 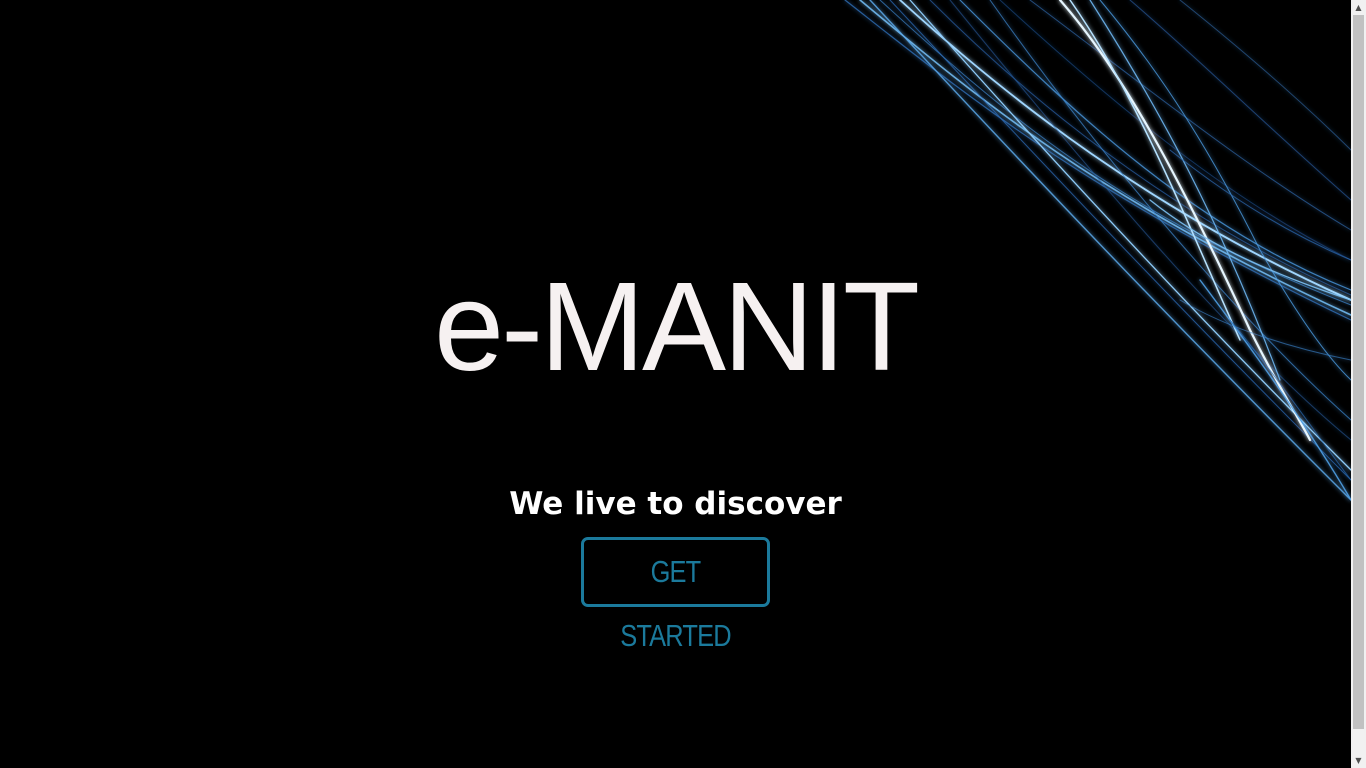 What do you see at coordinates (675, 504) in the screenshot?
I see `tagline: We live to discover` at bounding box center [675, 504].